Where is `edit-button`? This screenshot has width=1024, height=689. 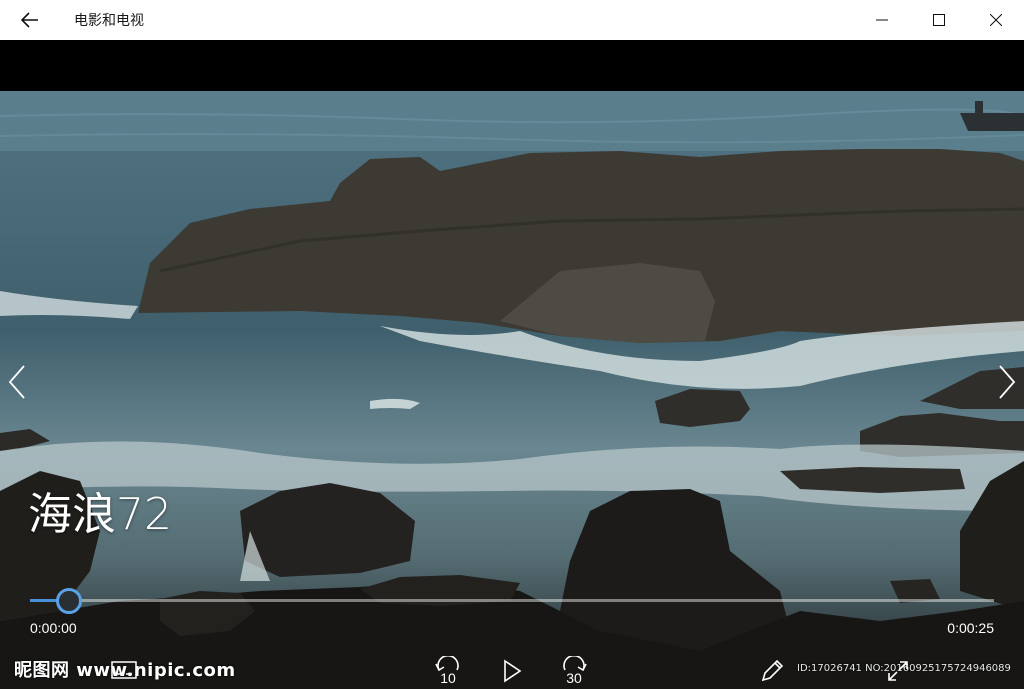 edit-button is located at coordinates (772, 670).